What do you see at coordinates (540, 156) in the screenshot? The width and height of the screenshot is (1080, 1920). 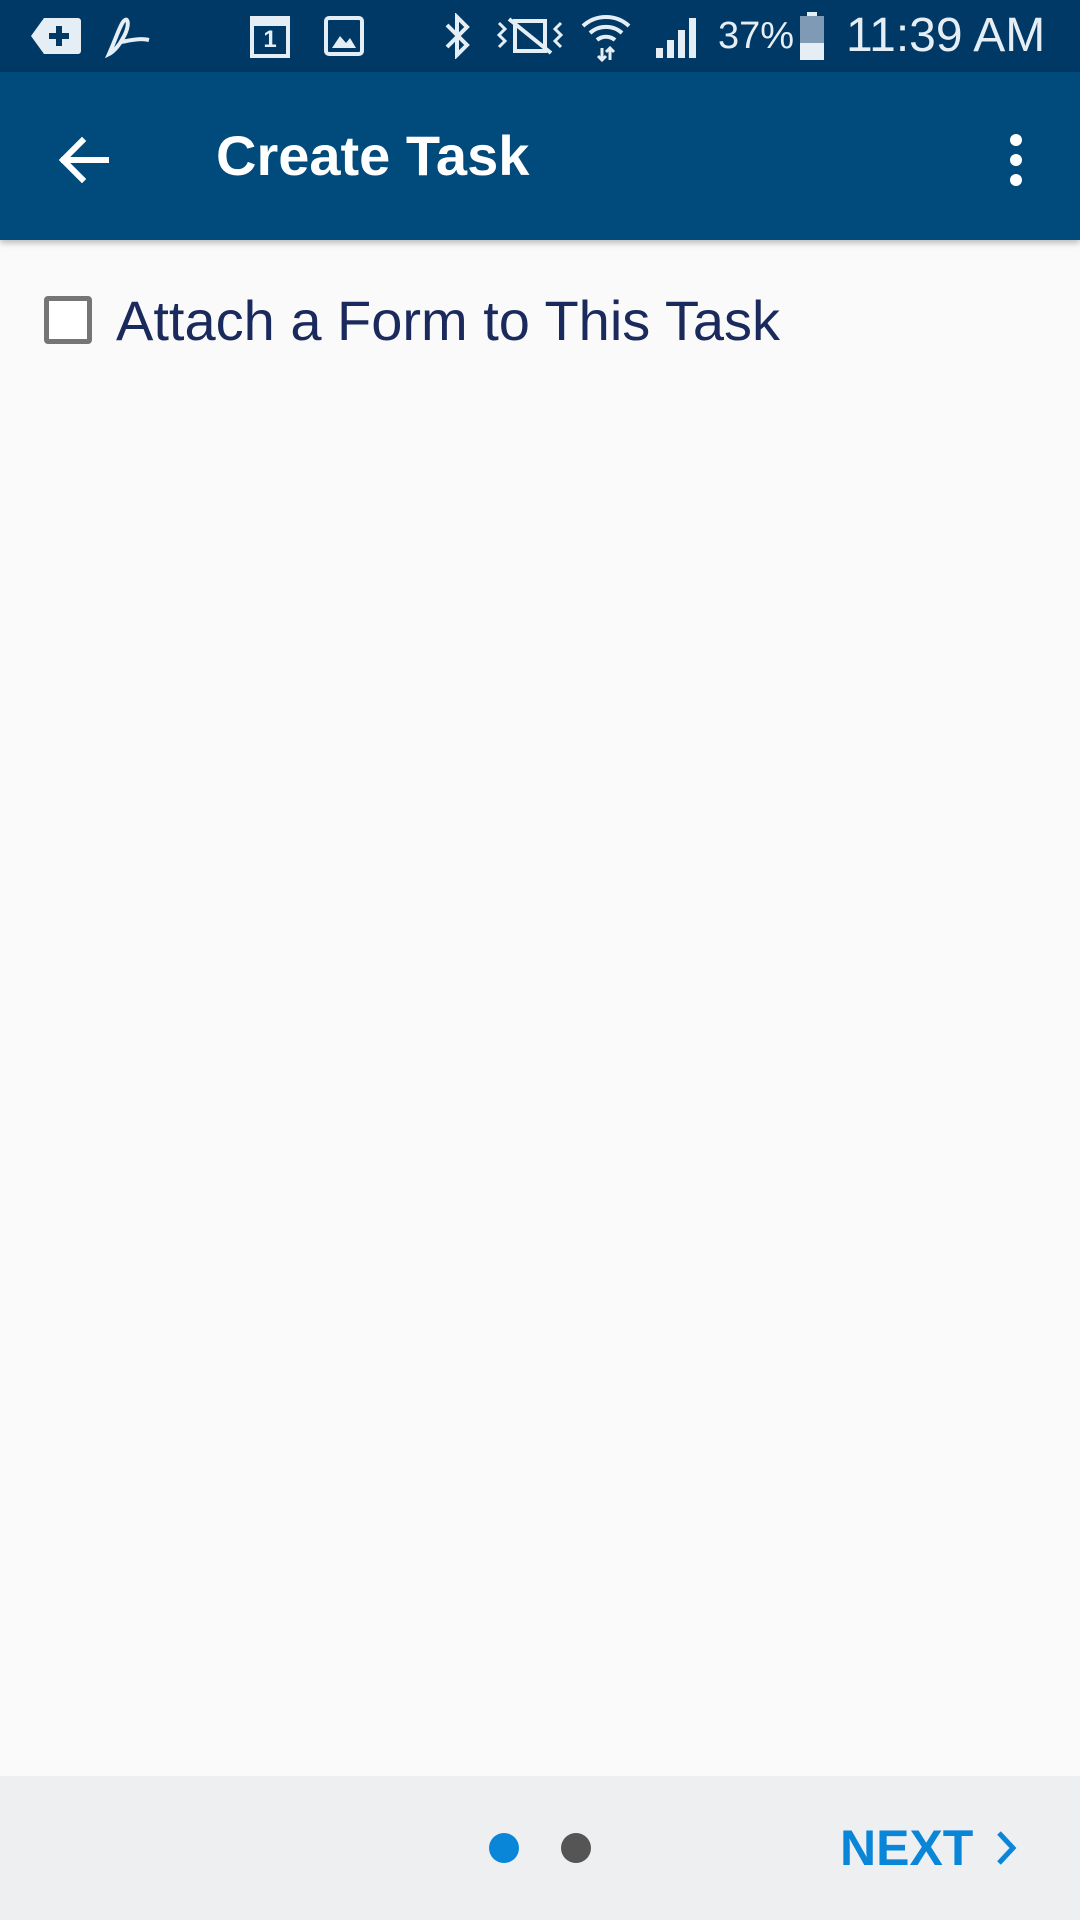 I see `app-bar: Create Task` at bounding box center [540, 156].